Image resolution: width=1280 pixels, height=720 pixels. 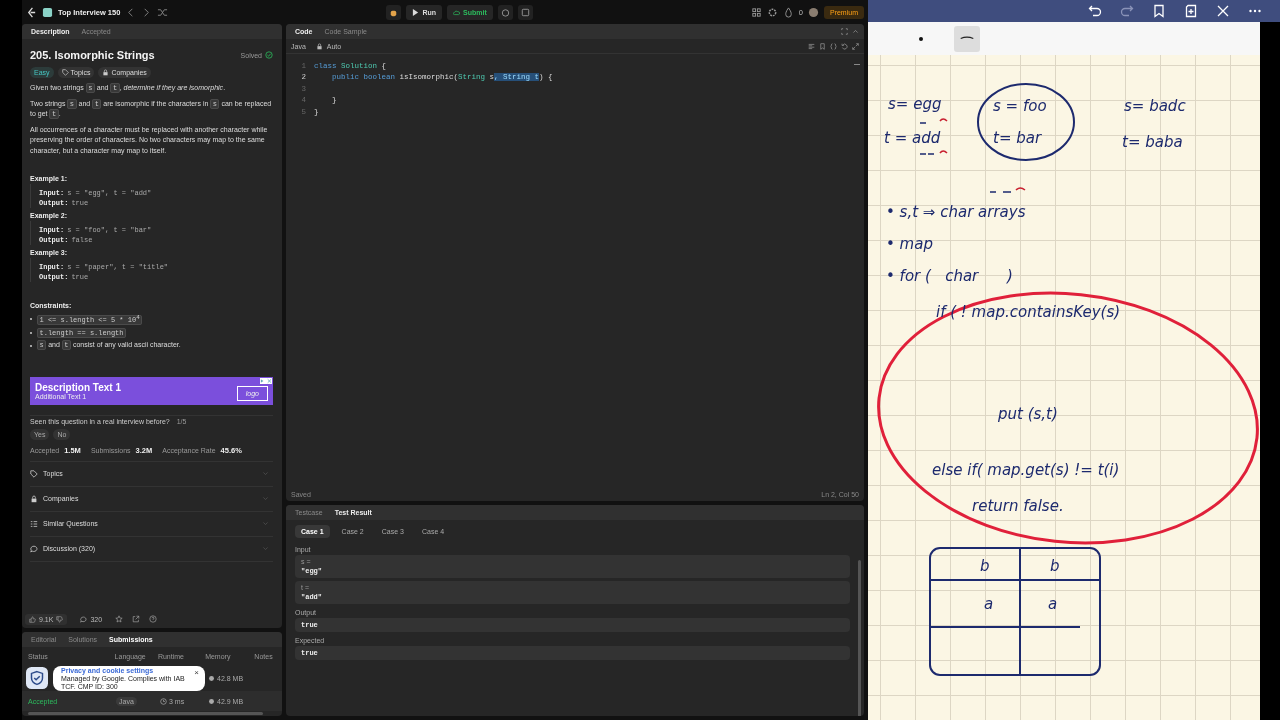 What do you see at coordinates (844, 46) in the screenshot?
I see `reset-icon` at bounding box center [844, 46].